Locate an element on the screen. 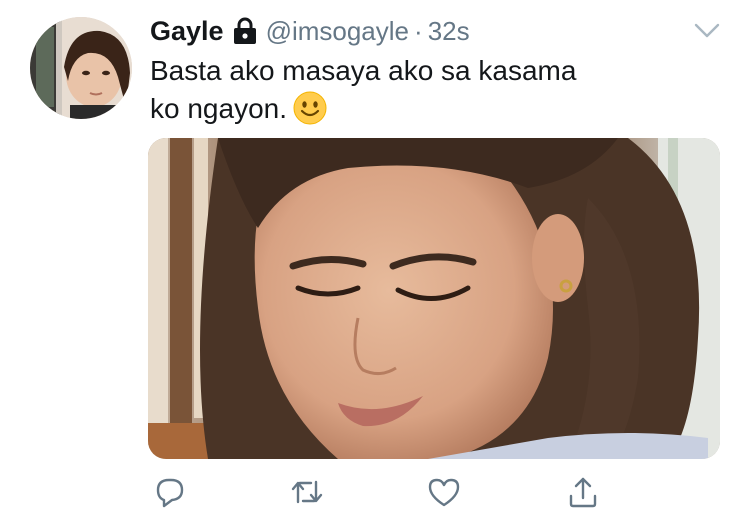  tweet-text-line-1: Basta ako masaya ako sa kasama is located at coordinates (363, 70).